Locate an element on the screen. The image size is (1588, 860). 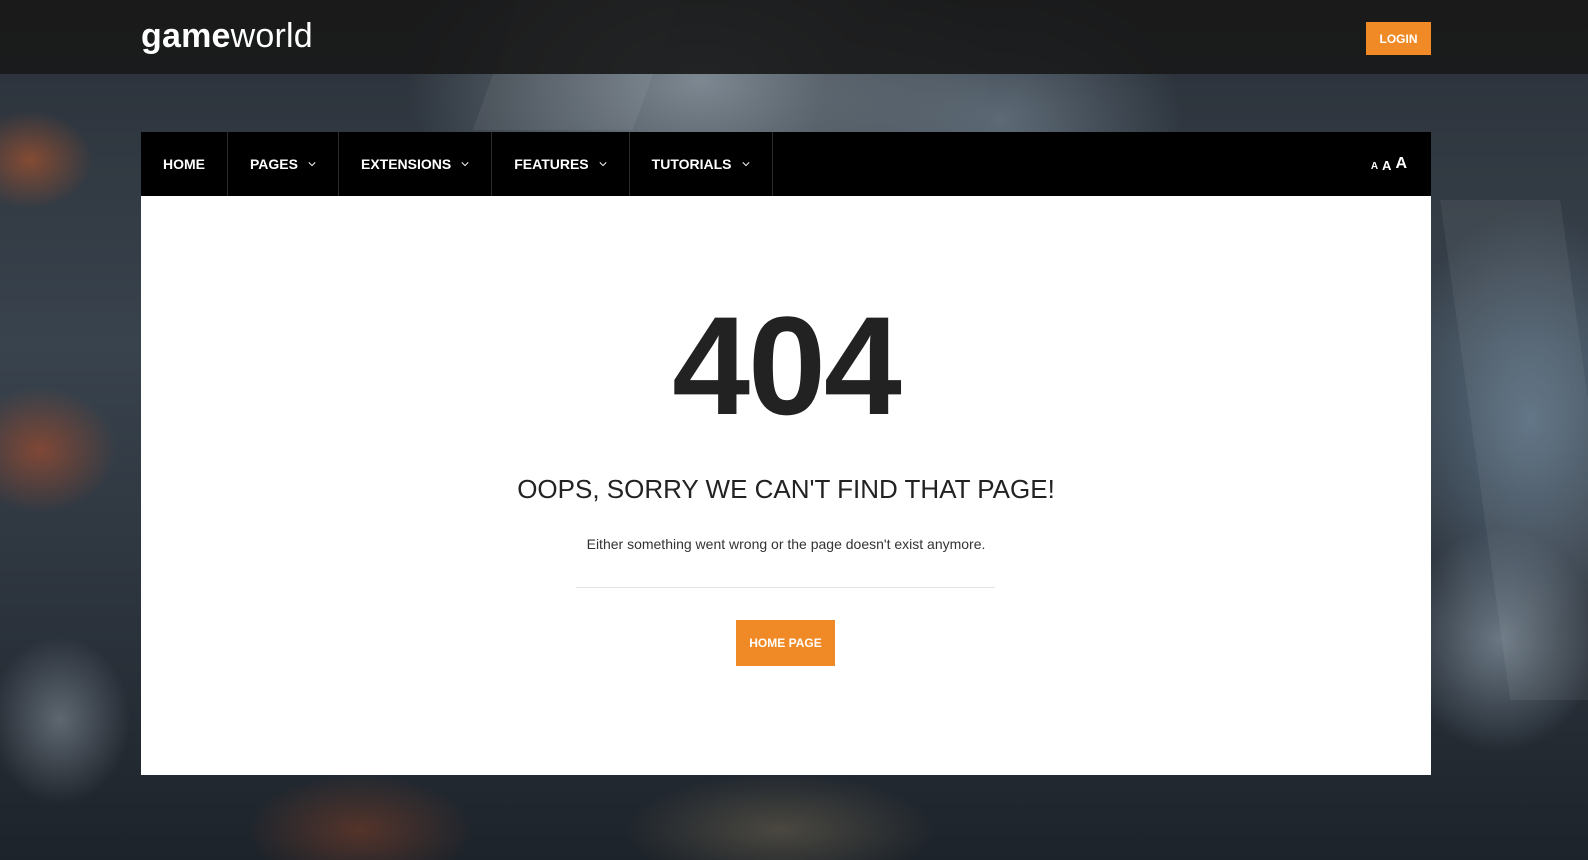
nav-item-pages: PAGES is located at coordinates (283, 164).